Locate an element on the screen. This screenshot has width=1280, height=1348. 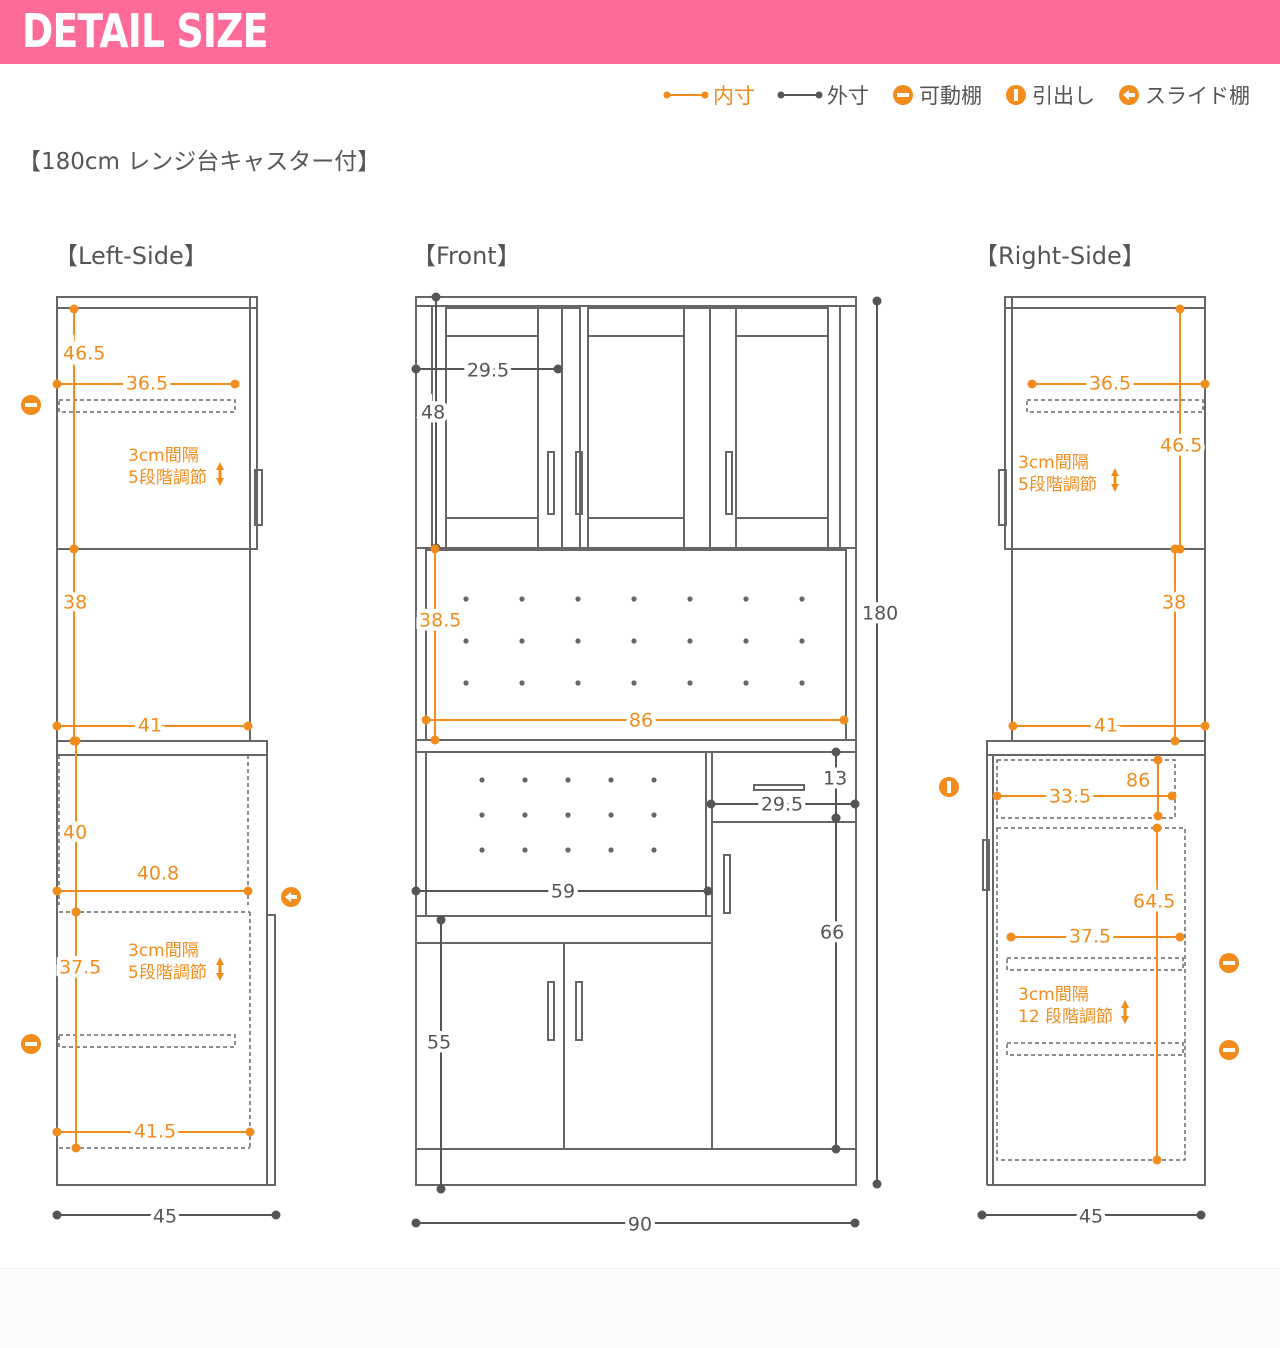
right-h-top-label: 46.5 is located at coordinates (1181, 446).